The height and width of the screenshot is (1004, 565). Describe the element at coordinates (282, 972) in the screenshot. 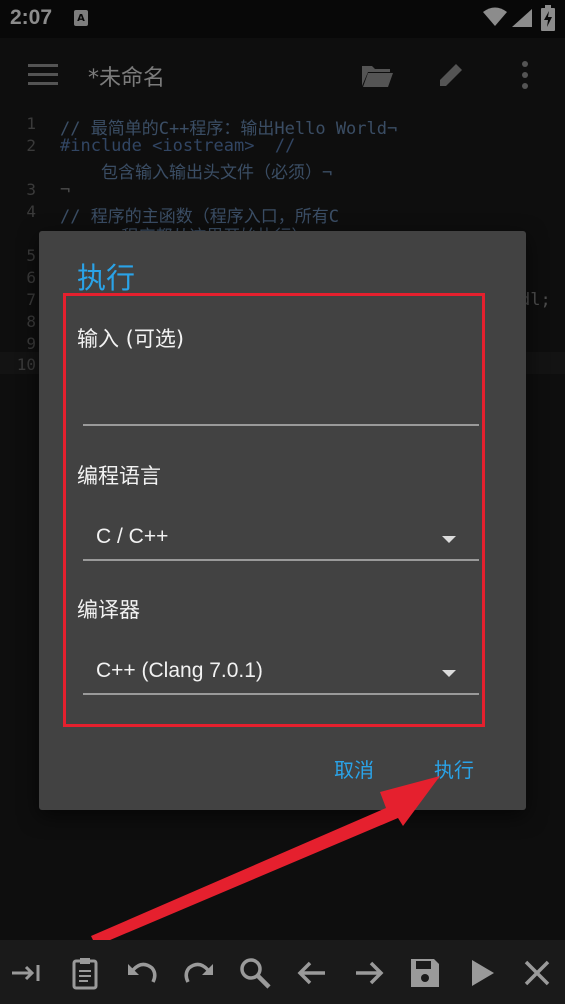

I see `bottom-toolbar` at that location.